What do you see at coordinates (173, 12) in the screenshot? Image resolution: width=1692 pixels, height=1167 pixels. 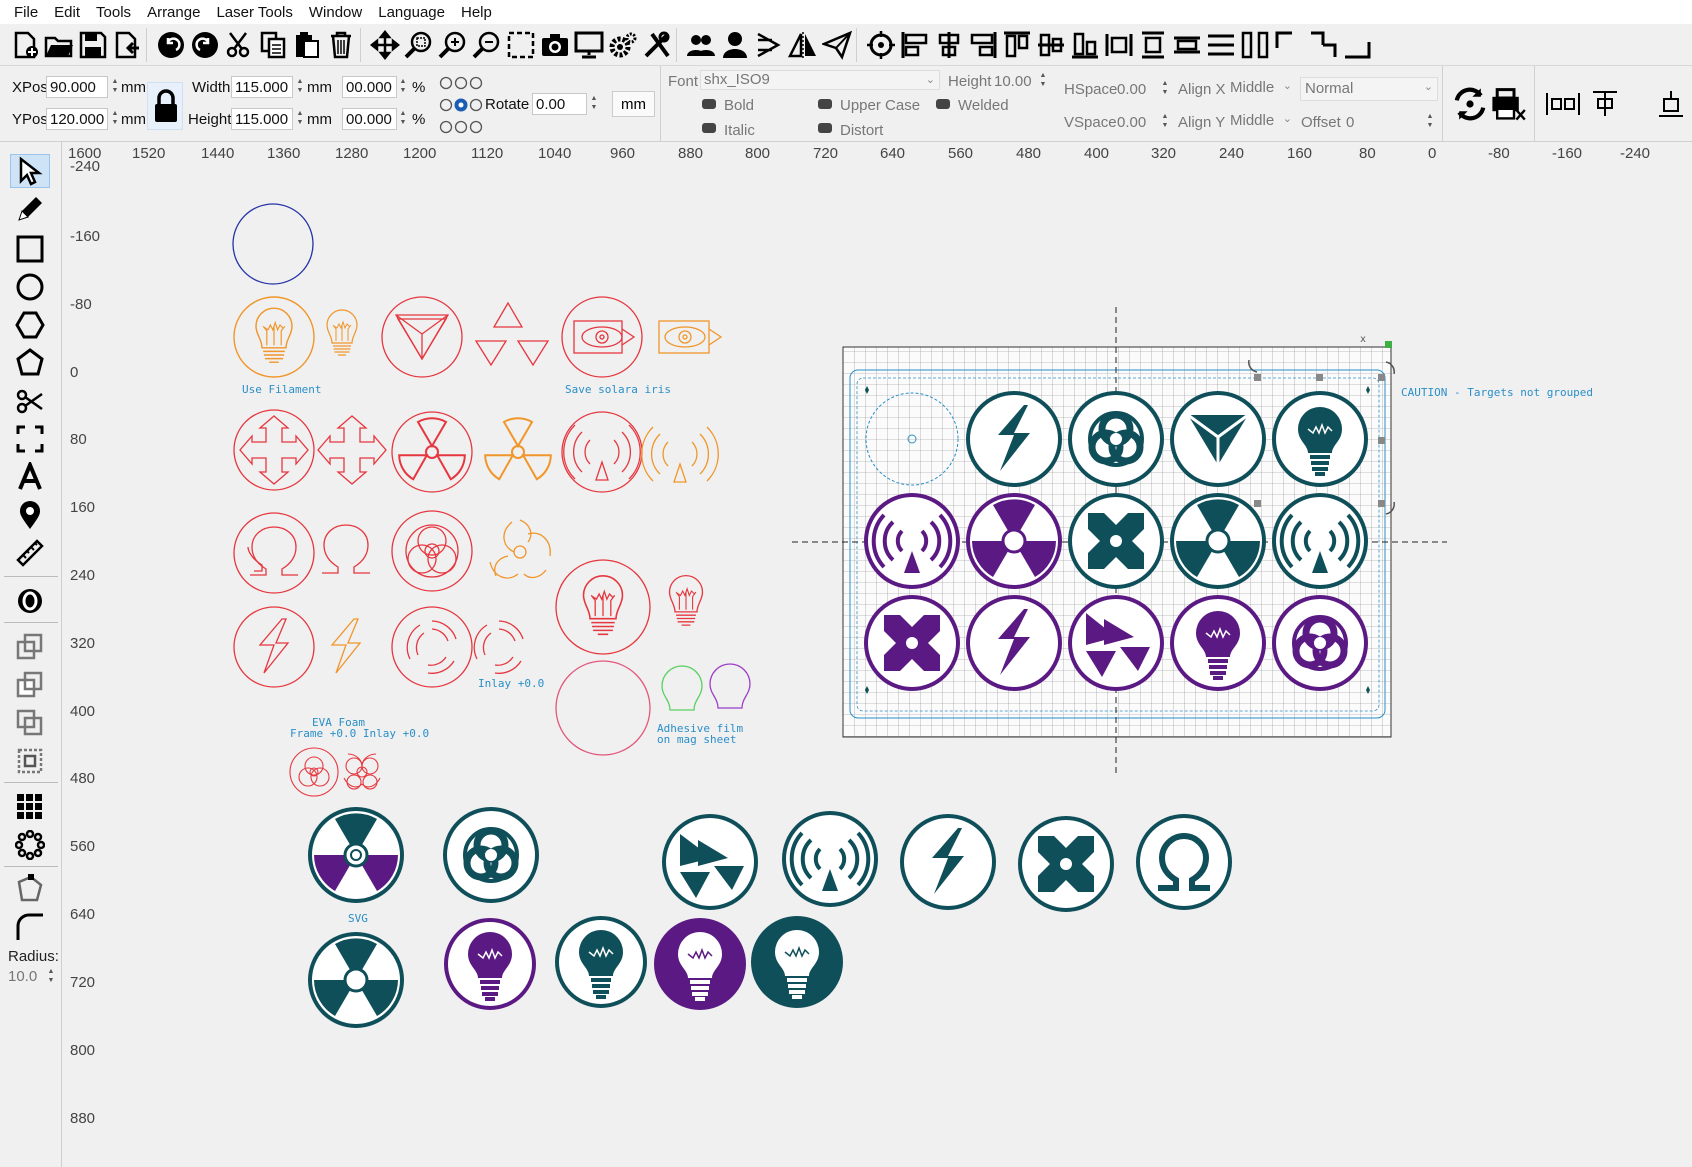 I see `menu-arrange: Arrange` at bounding box center [173, 12].